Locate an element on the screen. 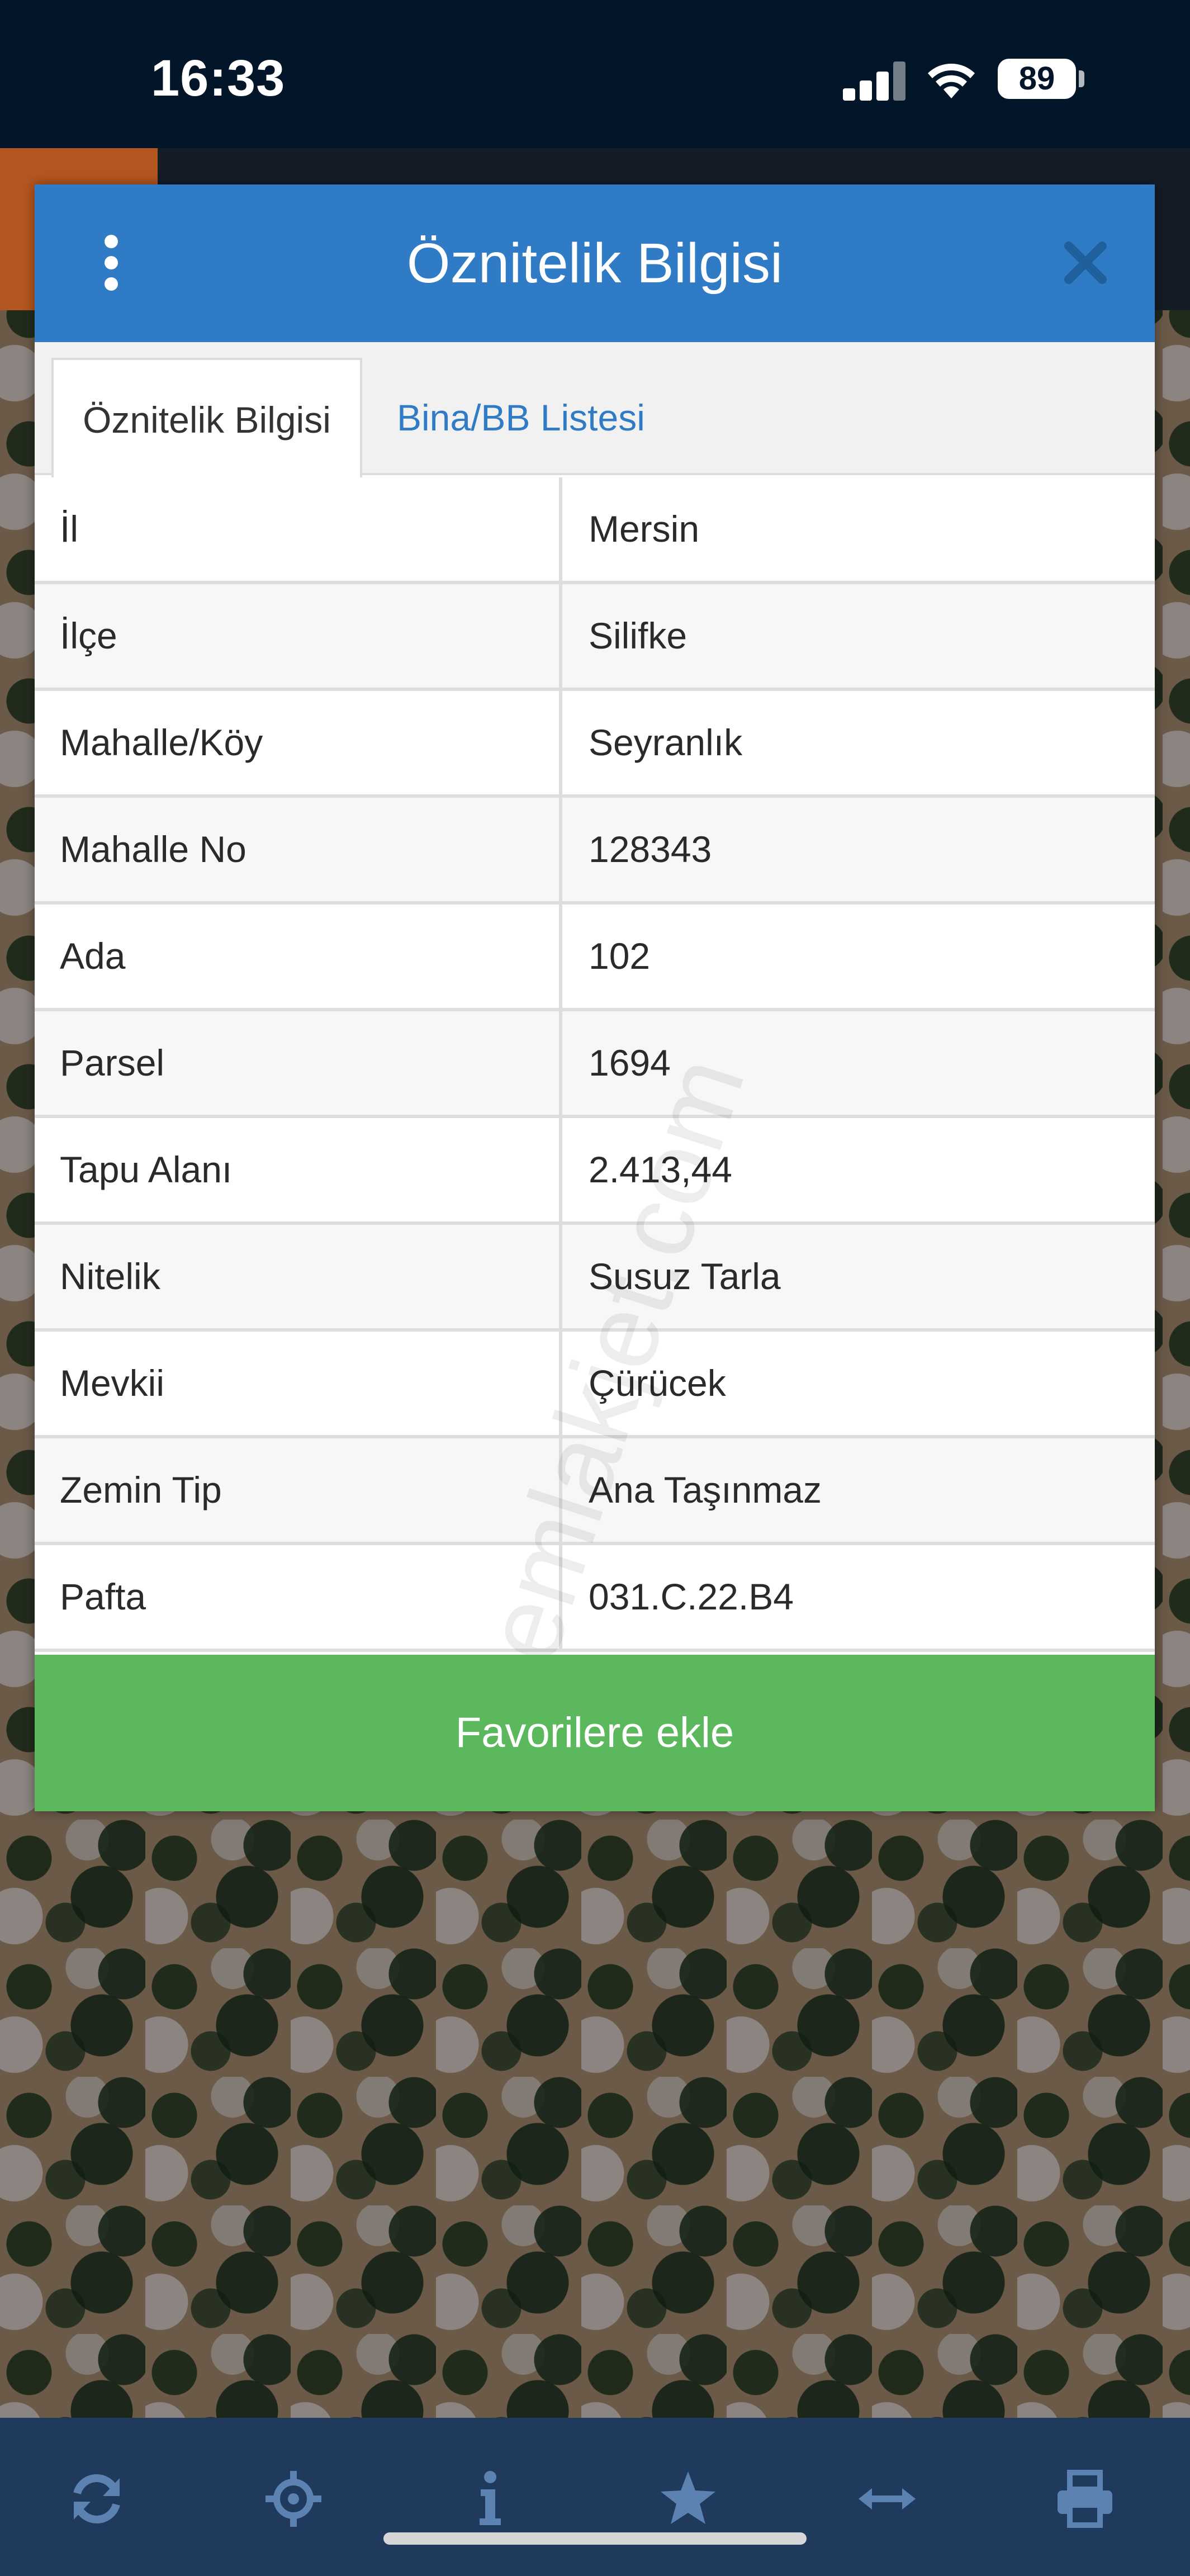 The image size is (1190, 2576). row-value: Mersin is located at coordinates (644, 529).